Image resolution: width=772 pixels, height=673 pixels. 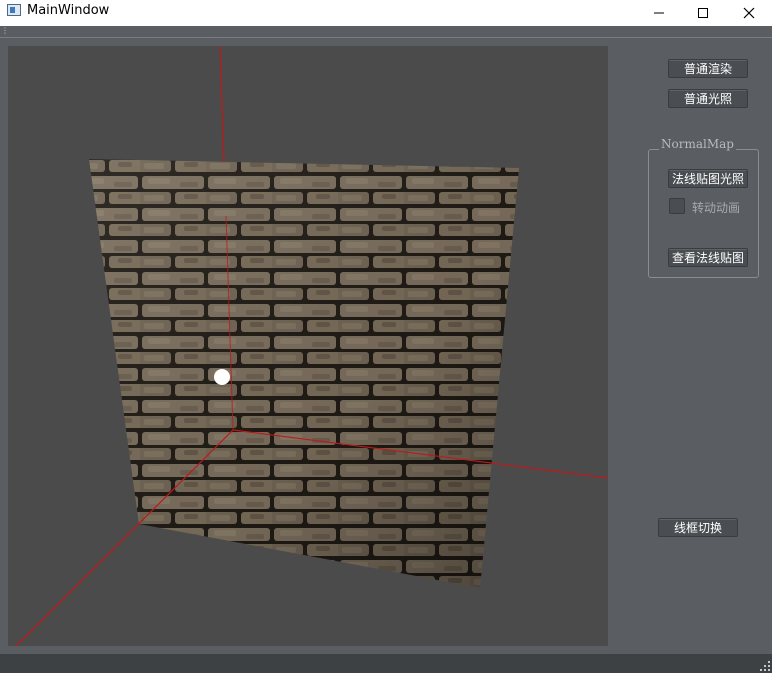 I want to click on toolbar-strip: ⋮, so click(x=386, y=32).